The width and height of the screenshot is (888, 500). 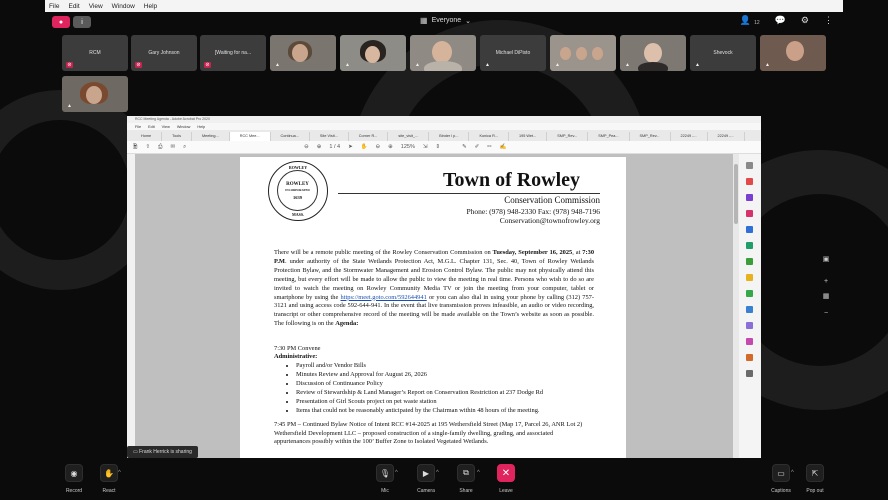 What do you see at coordinates (749, 277) in the screenshot?
I see `comment-tool-icon` at bounding box center [749, 277].